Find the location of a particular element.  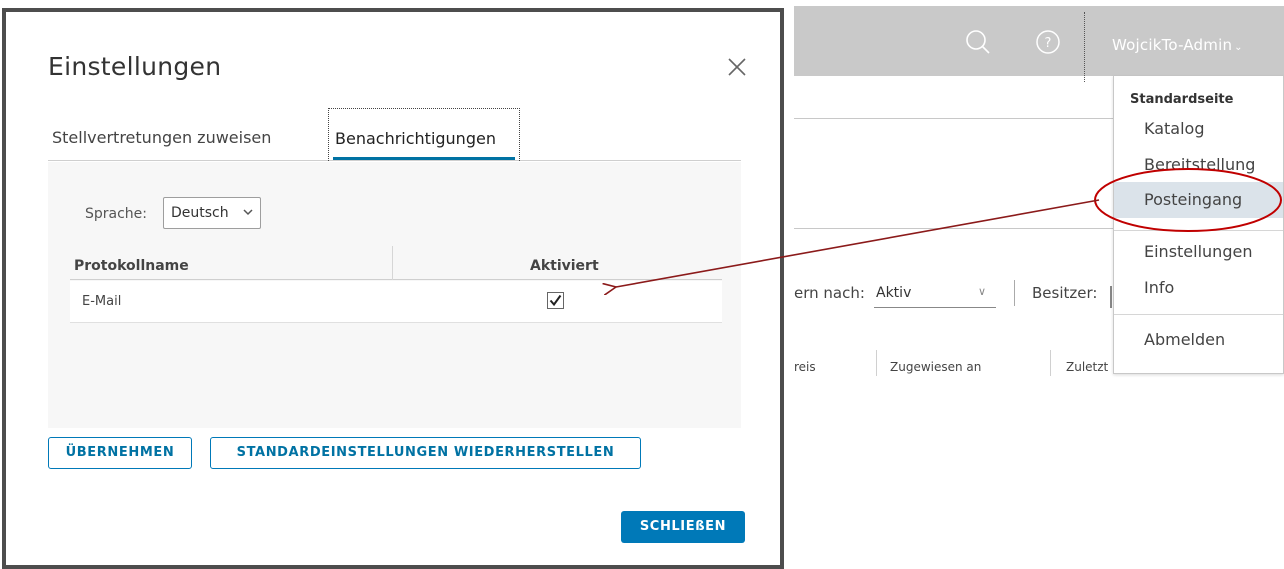

active-tab-indicator is located at coordinates (424, 158).